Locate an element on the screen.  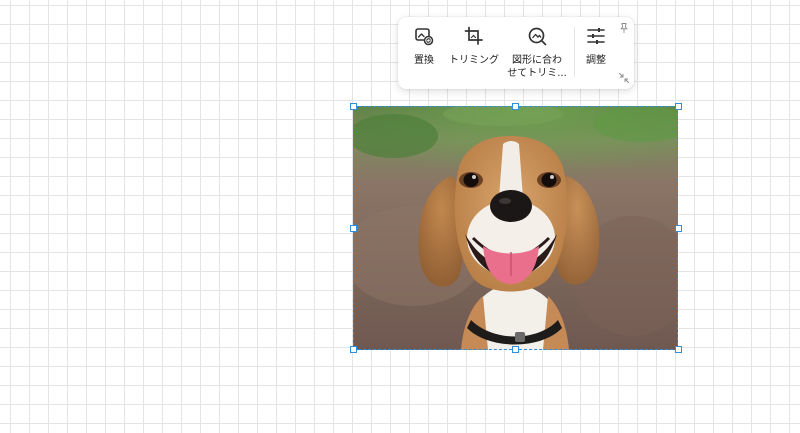
replace-label: 置換 is located at coordinates (424, 60).